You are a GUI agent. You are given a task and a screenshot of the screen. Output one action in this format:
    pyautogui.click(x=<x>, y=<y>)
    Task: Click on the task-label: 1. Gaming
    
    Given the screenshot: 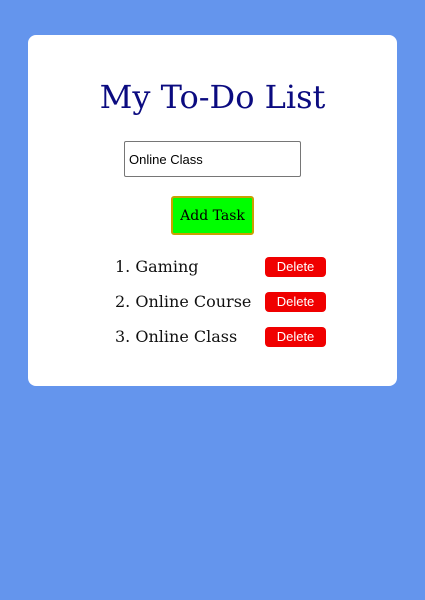 What is the action you would take?
    pyautogui.click(x=157, y=266)
    